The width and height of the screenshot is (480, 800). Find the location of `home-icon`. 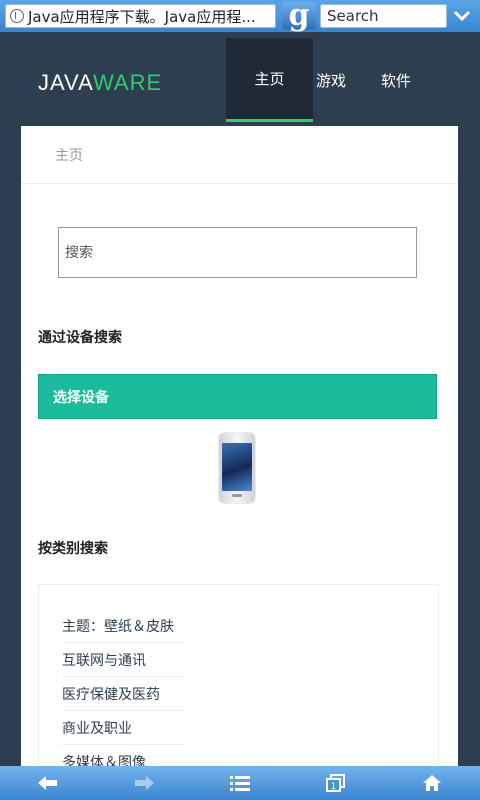

home-icon is located at coordinates (432, 783).